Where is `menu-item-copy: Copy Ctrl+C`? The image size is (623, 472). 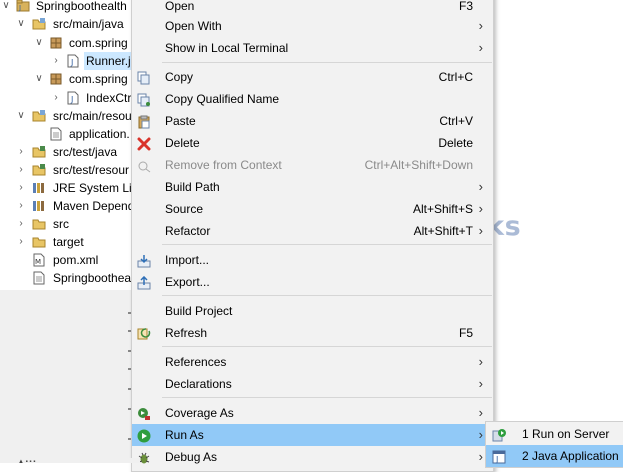
menu-item-copy: Copy Ctrl+C is located at coordinates (312, 77).